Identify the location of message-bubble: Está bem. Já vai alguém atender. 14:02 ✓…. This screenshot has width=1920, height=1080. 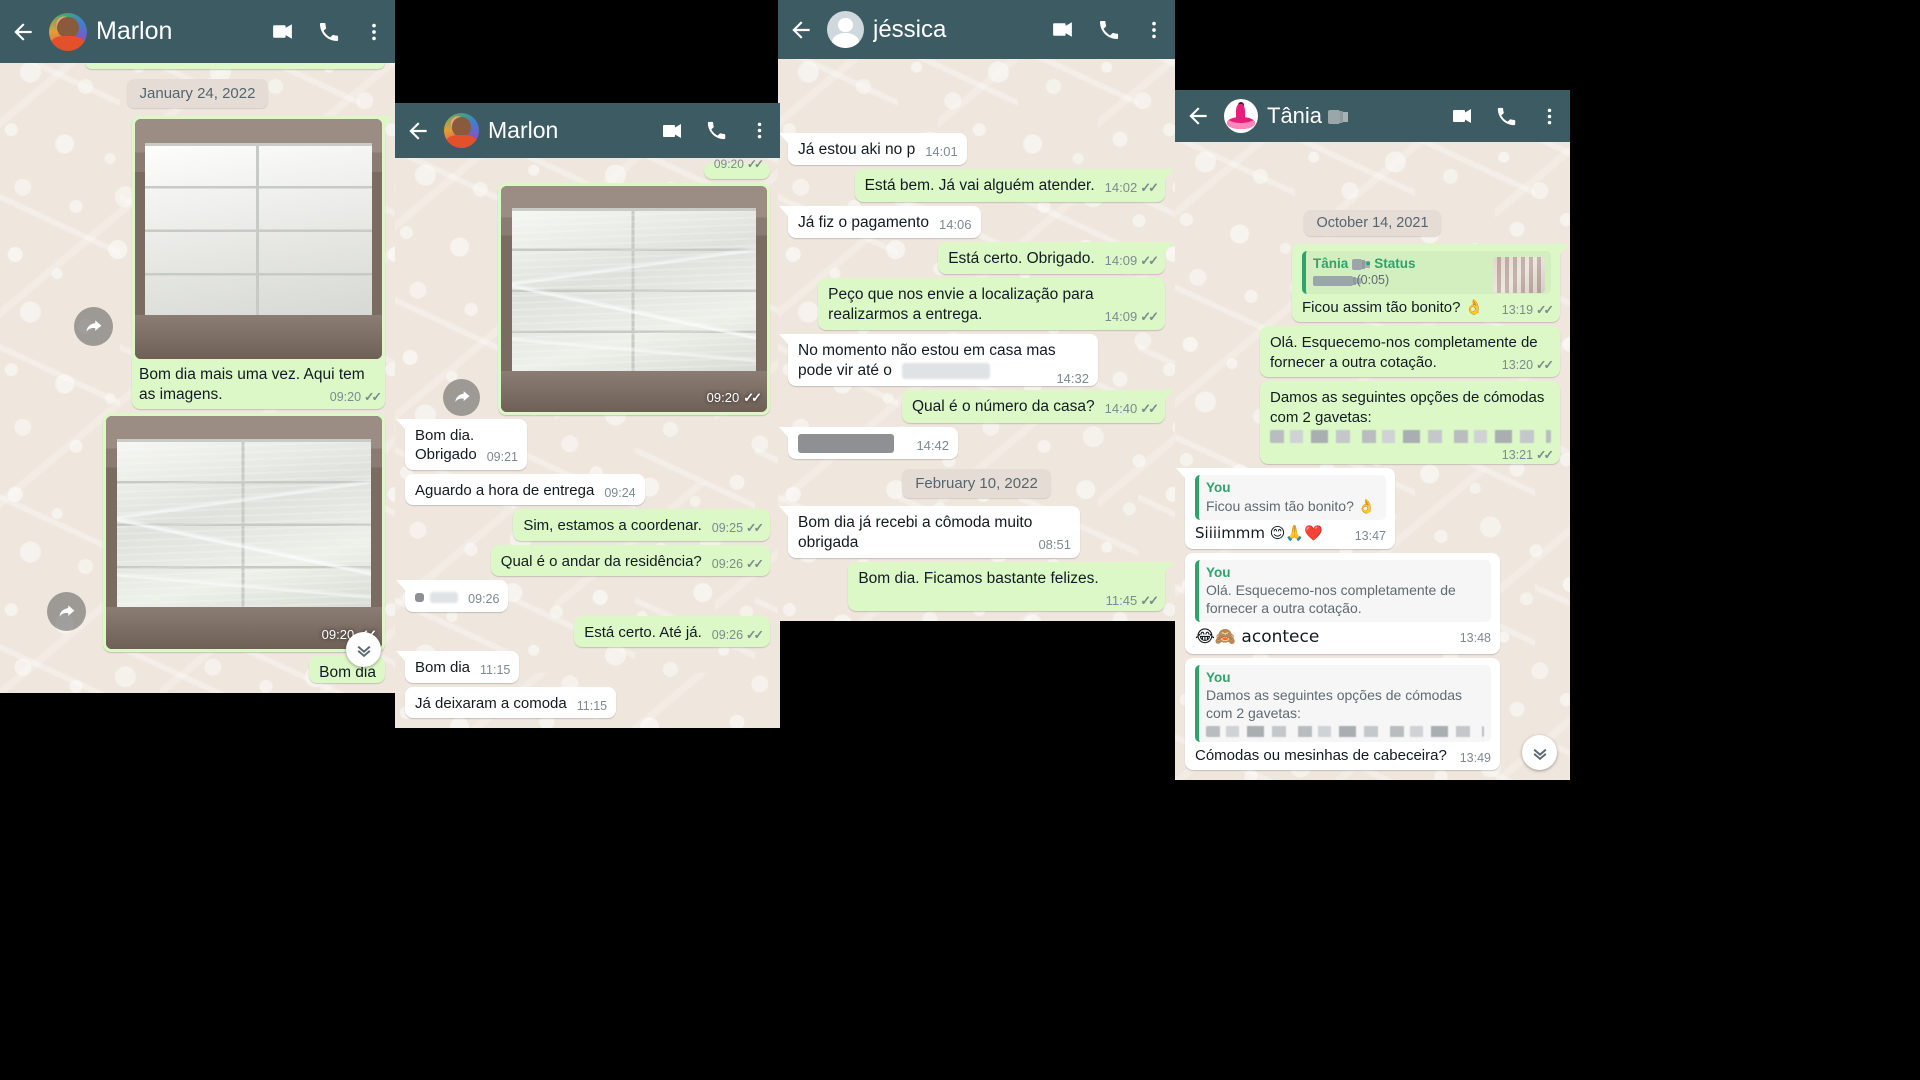
(1014, 185).